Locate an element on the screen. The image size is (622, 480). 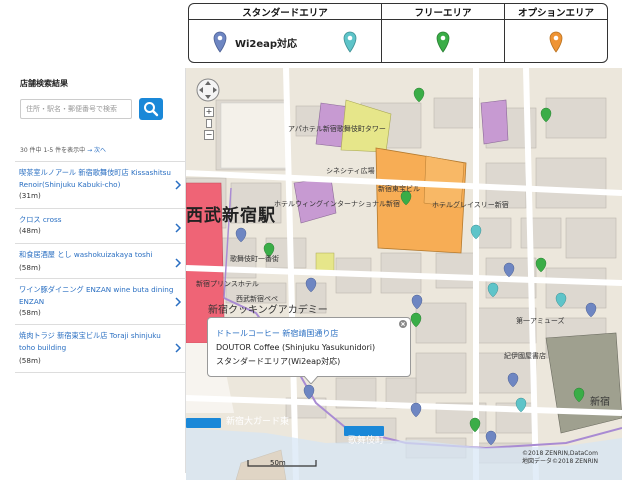
station-label: 西武新宿駅 is located at coordinates (231, 216).